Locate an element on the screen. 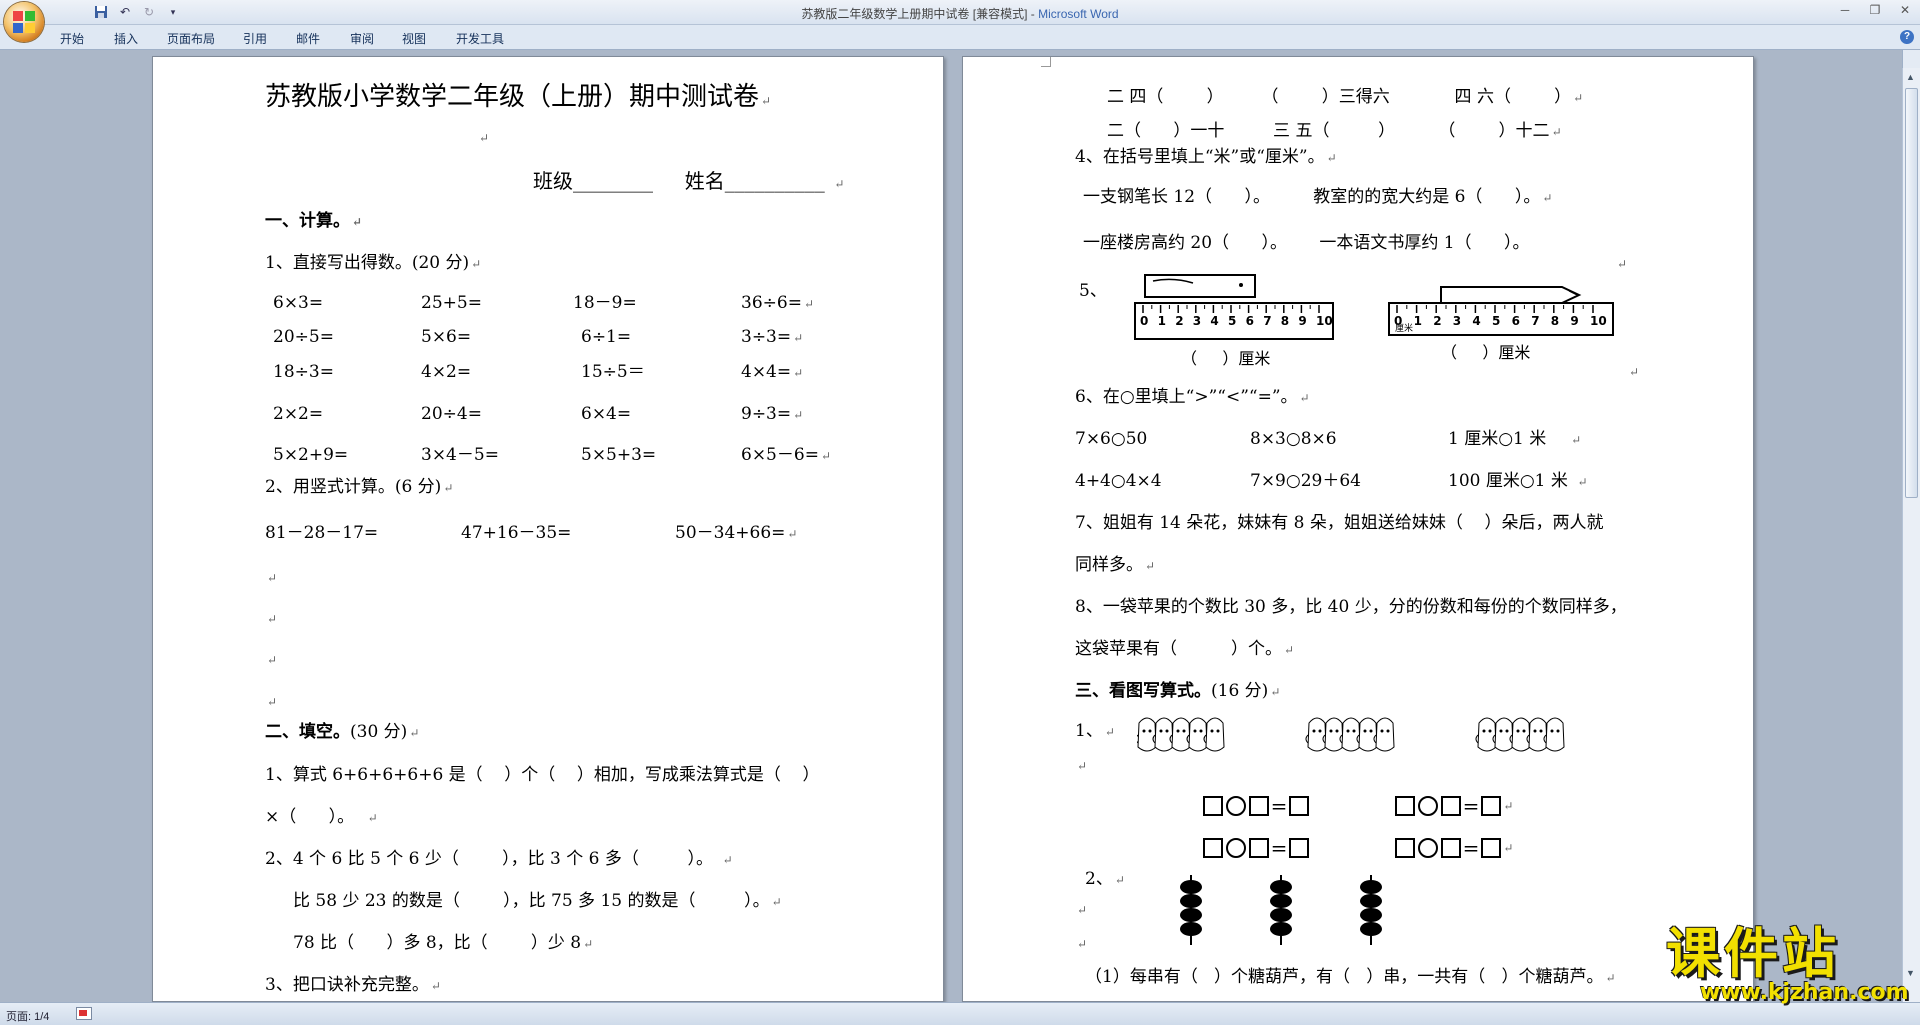 The image size is (1920, 1025). equation-row: = is located at coordinates (1245, 847).